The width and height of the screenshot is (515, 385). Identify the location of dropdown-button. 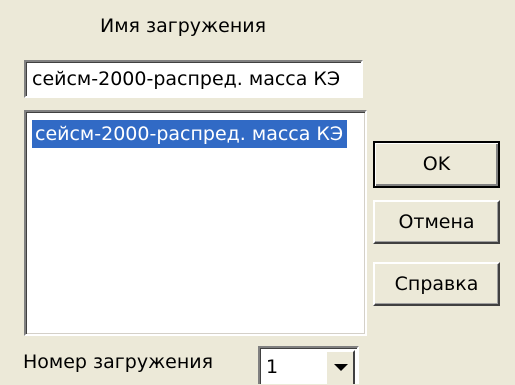
(340, 367).